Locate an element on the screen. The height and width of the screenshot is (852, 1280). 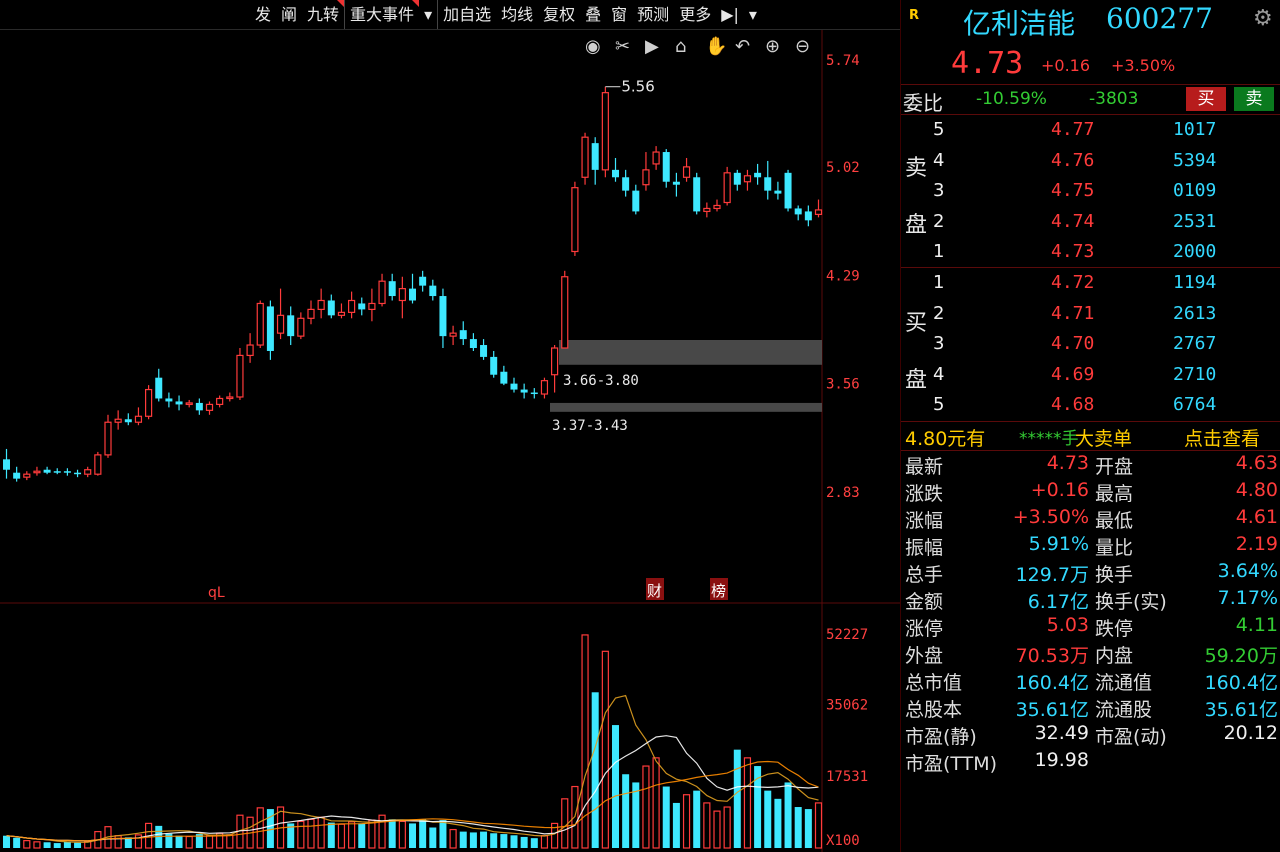
stat-value: 7.17% is located at coordinates (1247, 598).